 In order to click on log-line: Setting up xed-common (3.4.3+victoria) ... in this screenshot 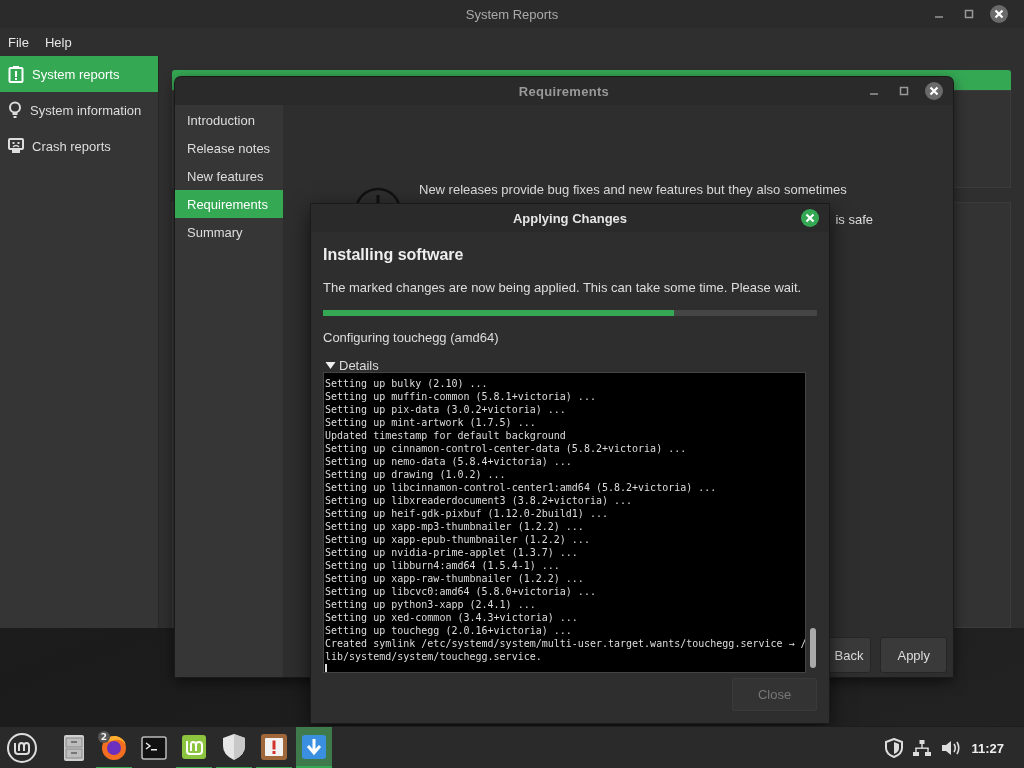, I will do `click(451, 617)`.